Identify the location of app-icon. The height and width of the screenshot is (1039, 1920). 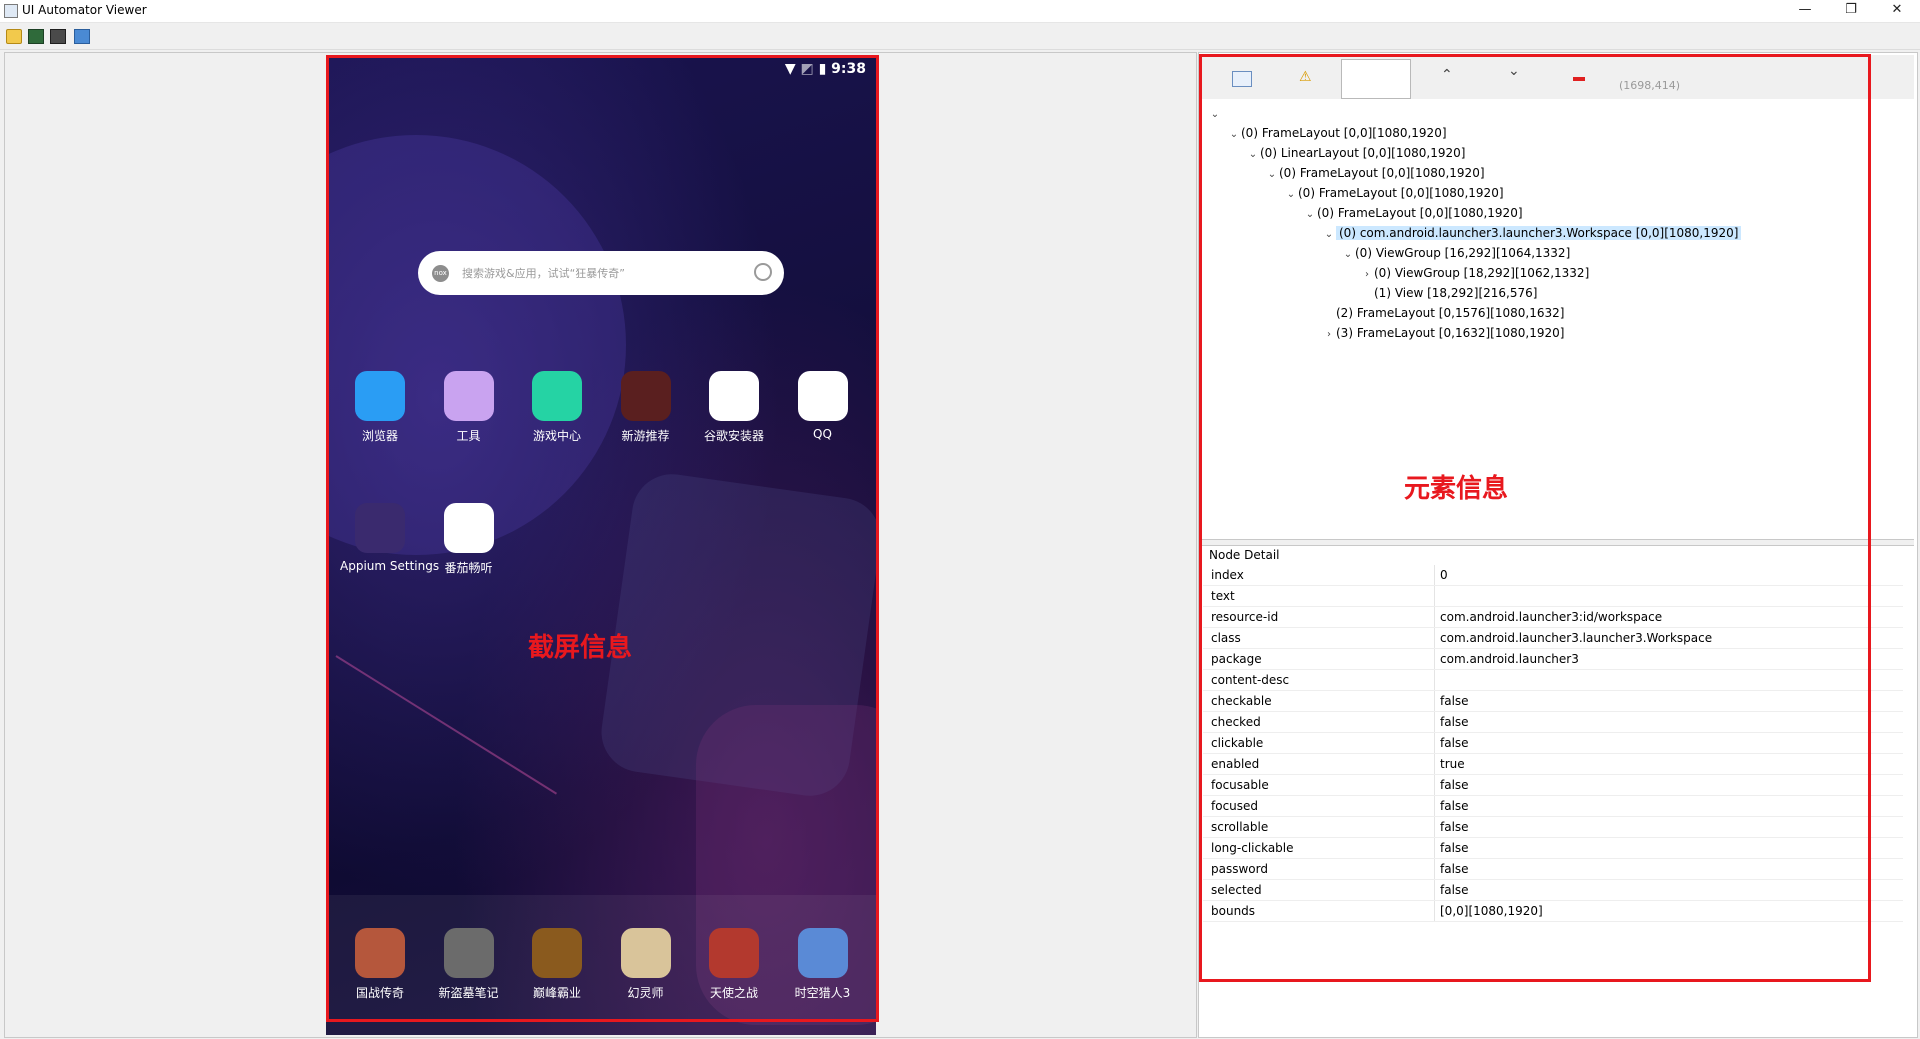
(11, 11).